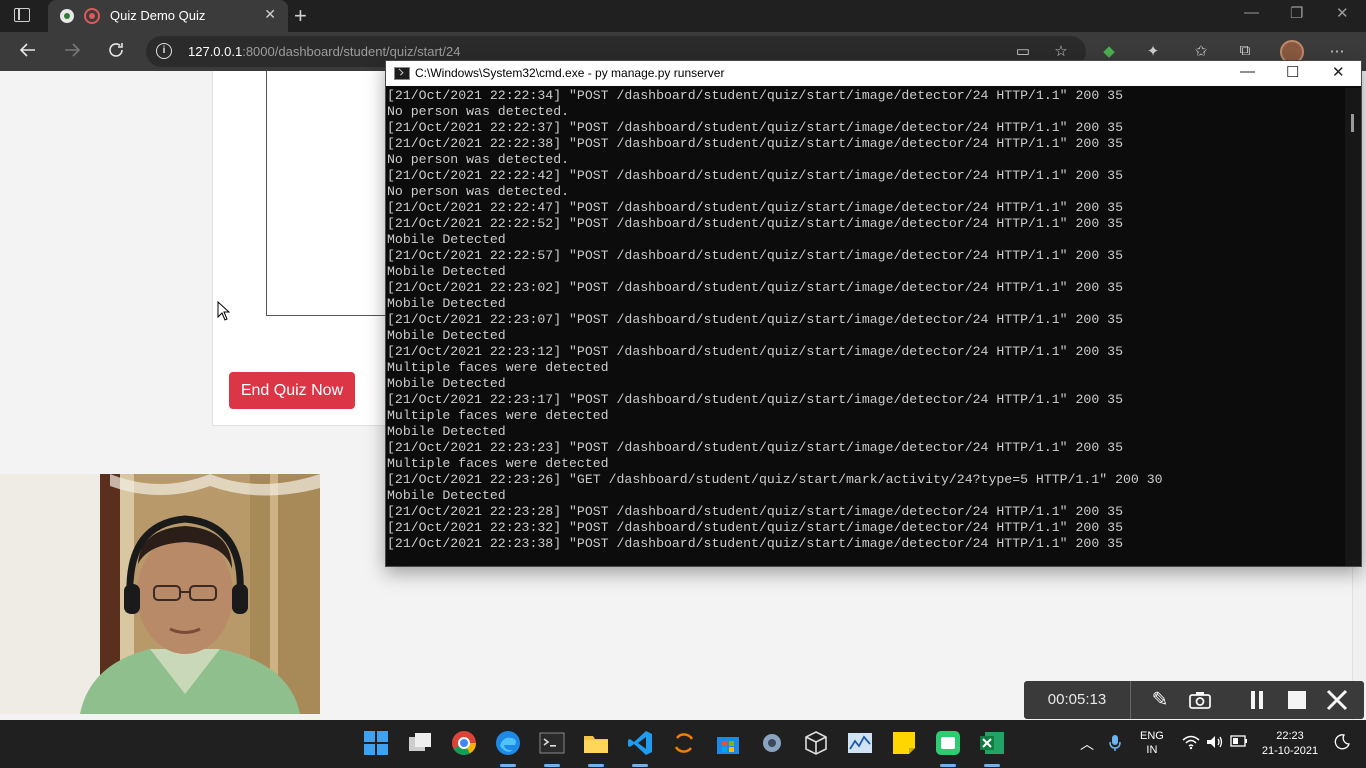 This screenshot has width=1366, height=768. Describe the element at coordinates (1257, 700) in the screenshot. I see `pause-icon` at that location.